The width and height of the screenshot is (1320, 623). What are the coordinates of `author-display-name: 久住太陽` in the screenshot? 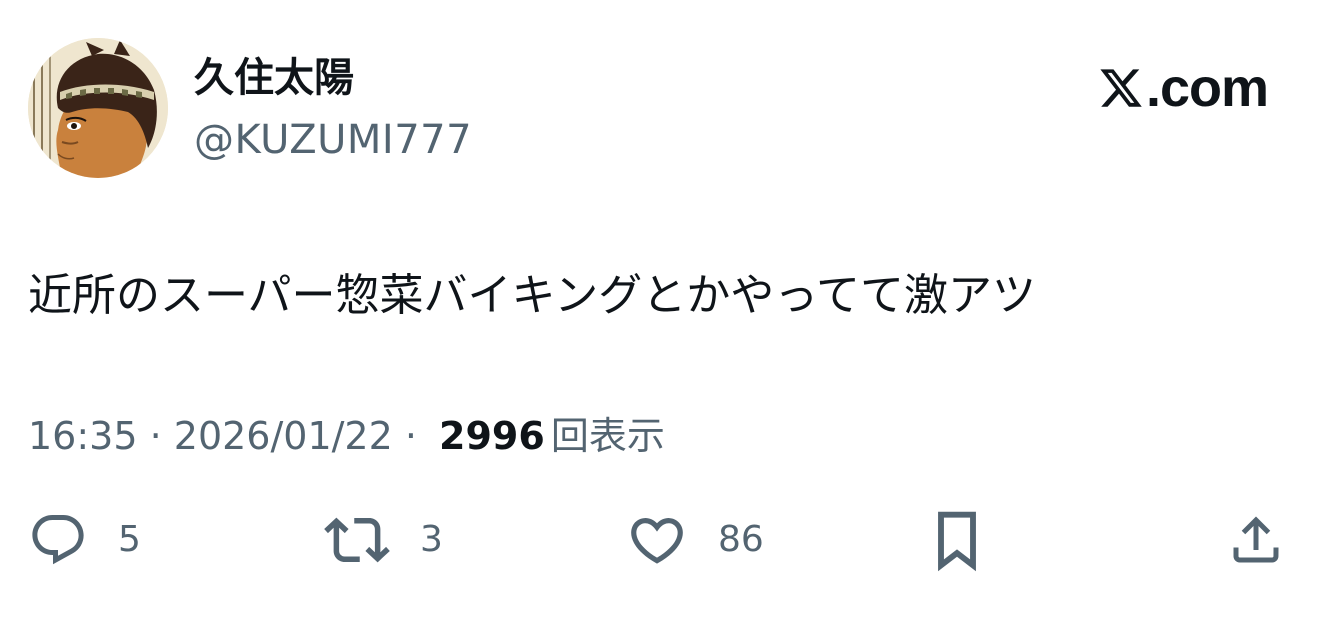 It's located at (274, 78).